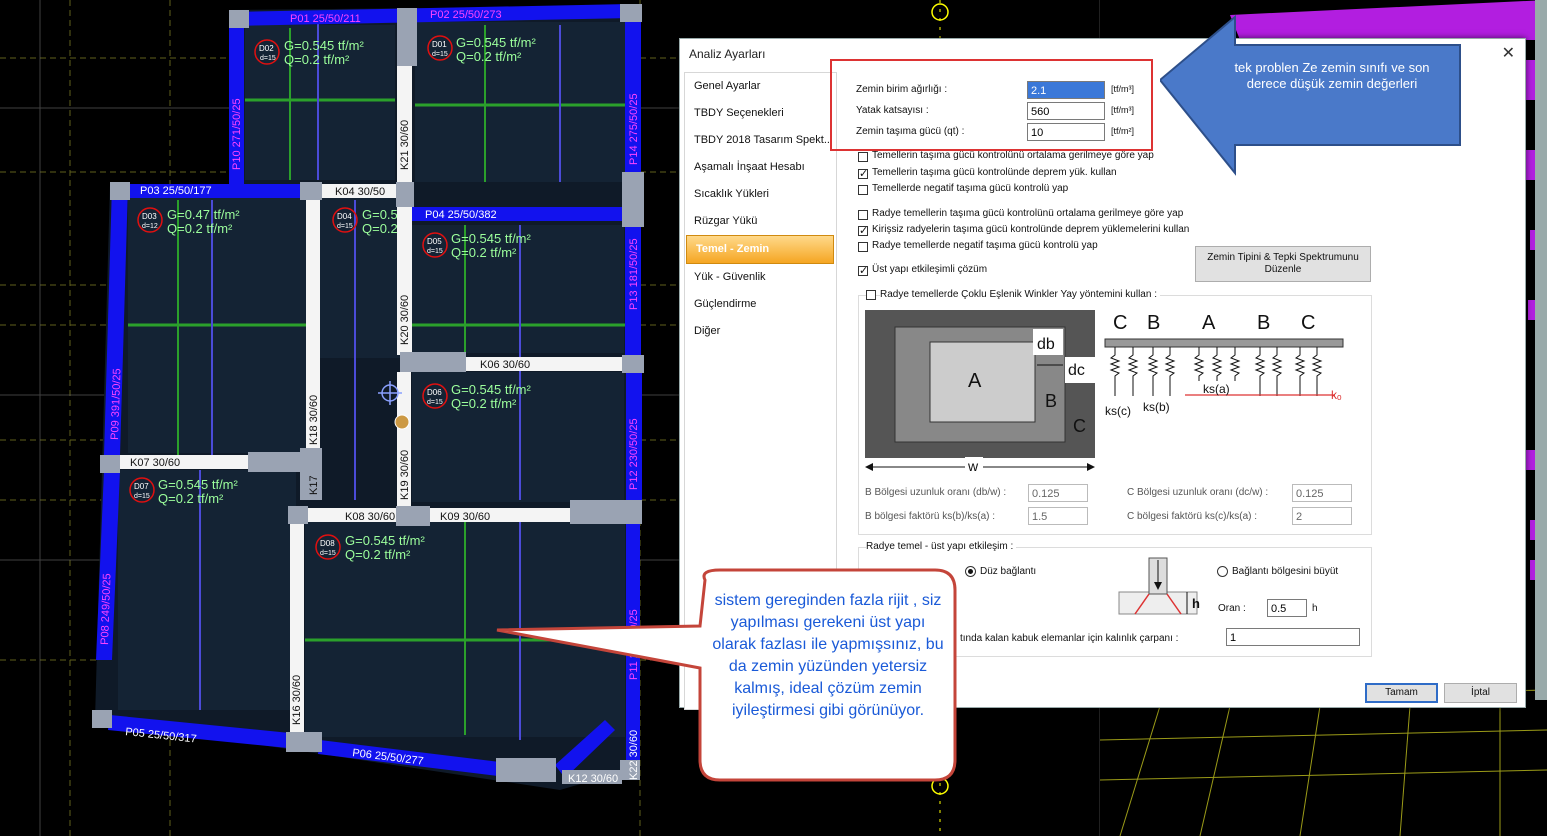 The image size is (1547, 836). Describe the element at coordinates (1156, 407) in the screenshot. I see `ks-b-label: ks(b)` at that location.